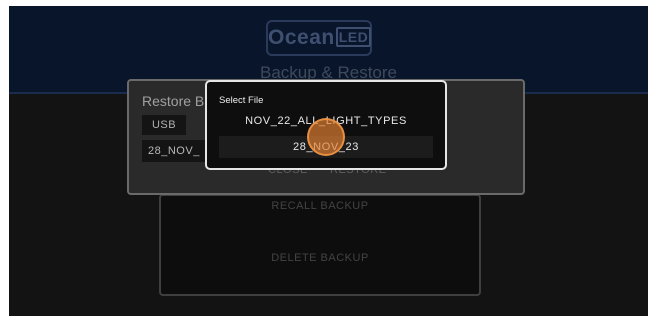 The image size is (656, 318). Describe the element at coordinates (241, 100) in the screenshot. I see `select-file-title: Select File` at that location.